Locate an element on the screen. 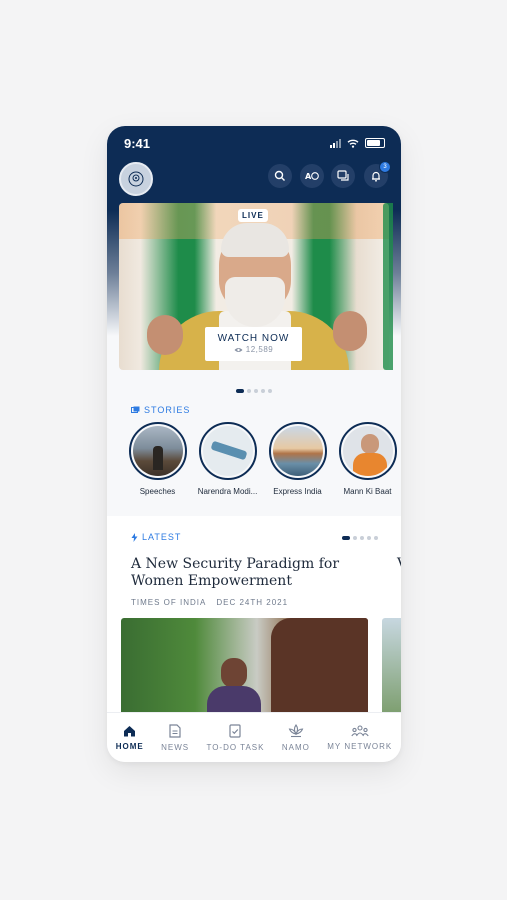 Image resolution: width=507 pixels, height=900 pixels. notification-badge: 3 is located at coordinates (385, 167).